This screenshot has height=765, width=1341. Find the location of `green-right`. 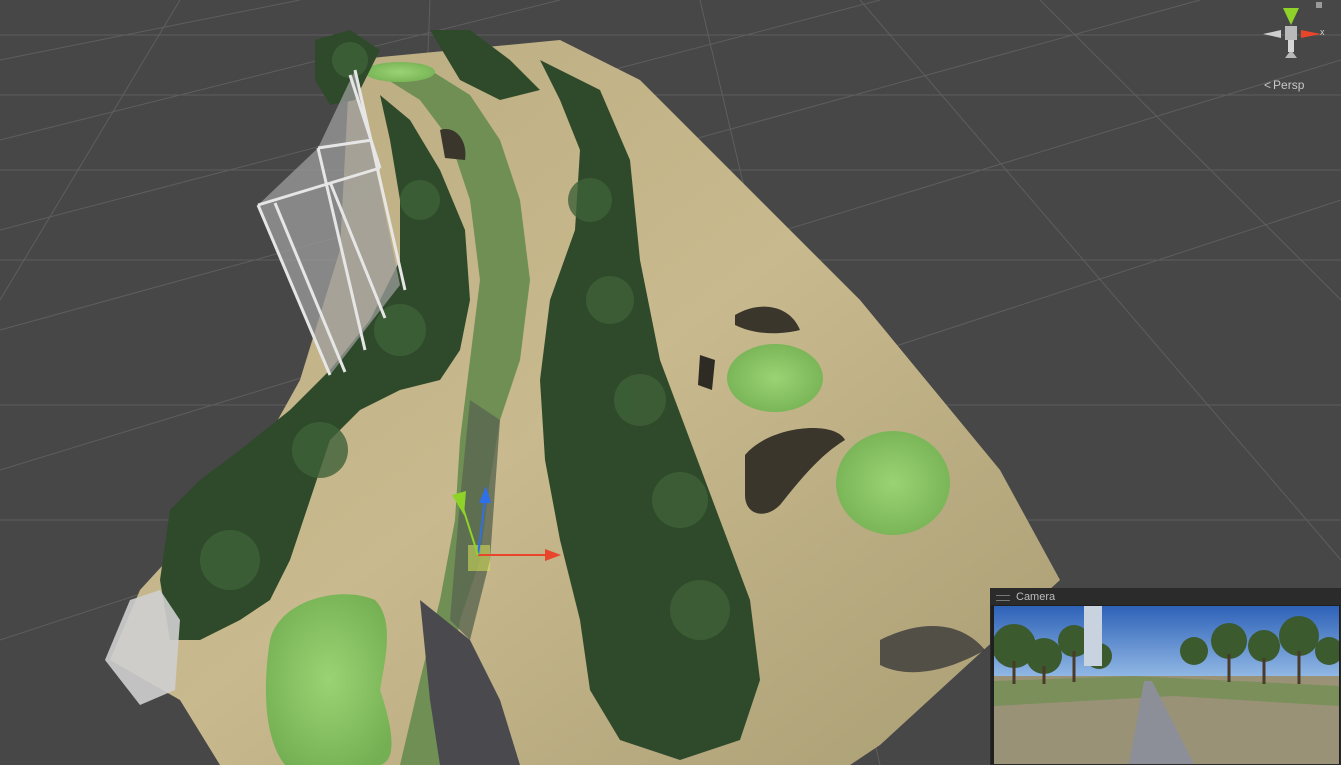

green-right is located at coordinates (893, 483).